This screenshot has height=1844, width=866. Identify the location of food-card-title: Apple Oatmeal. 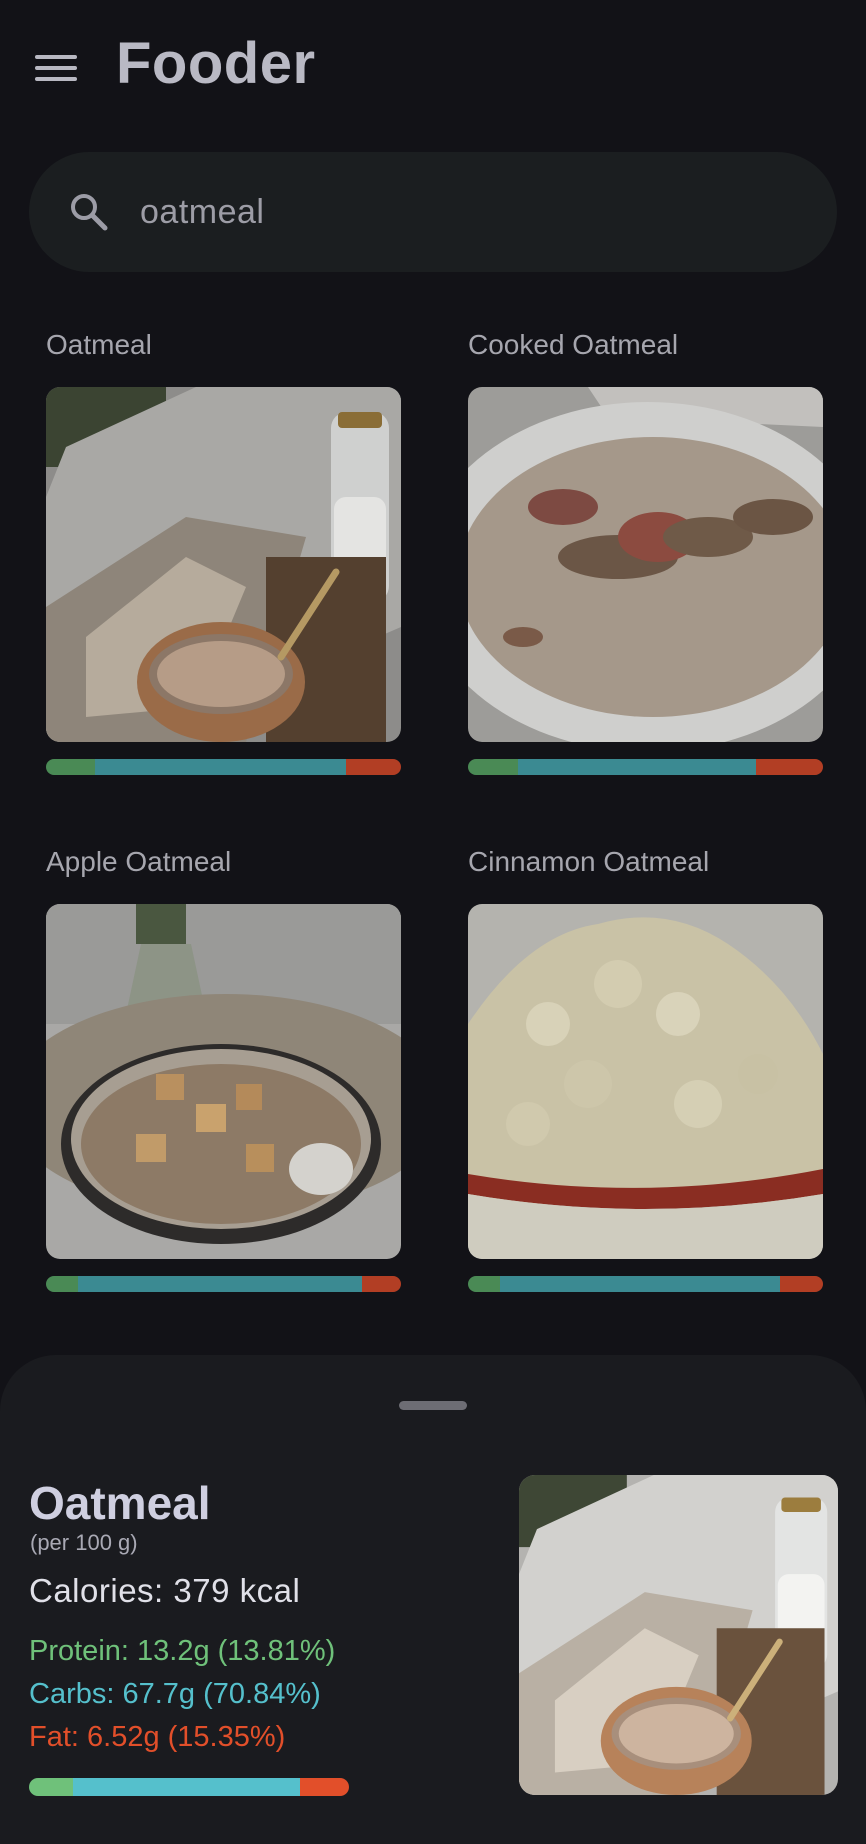
(139, 861).